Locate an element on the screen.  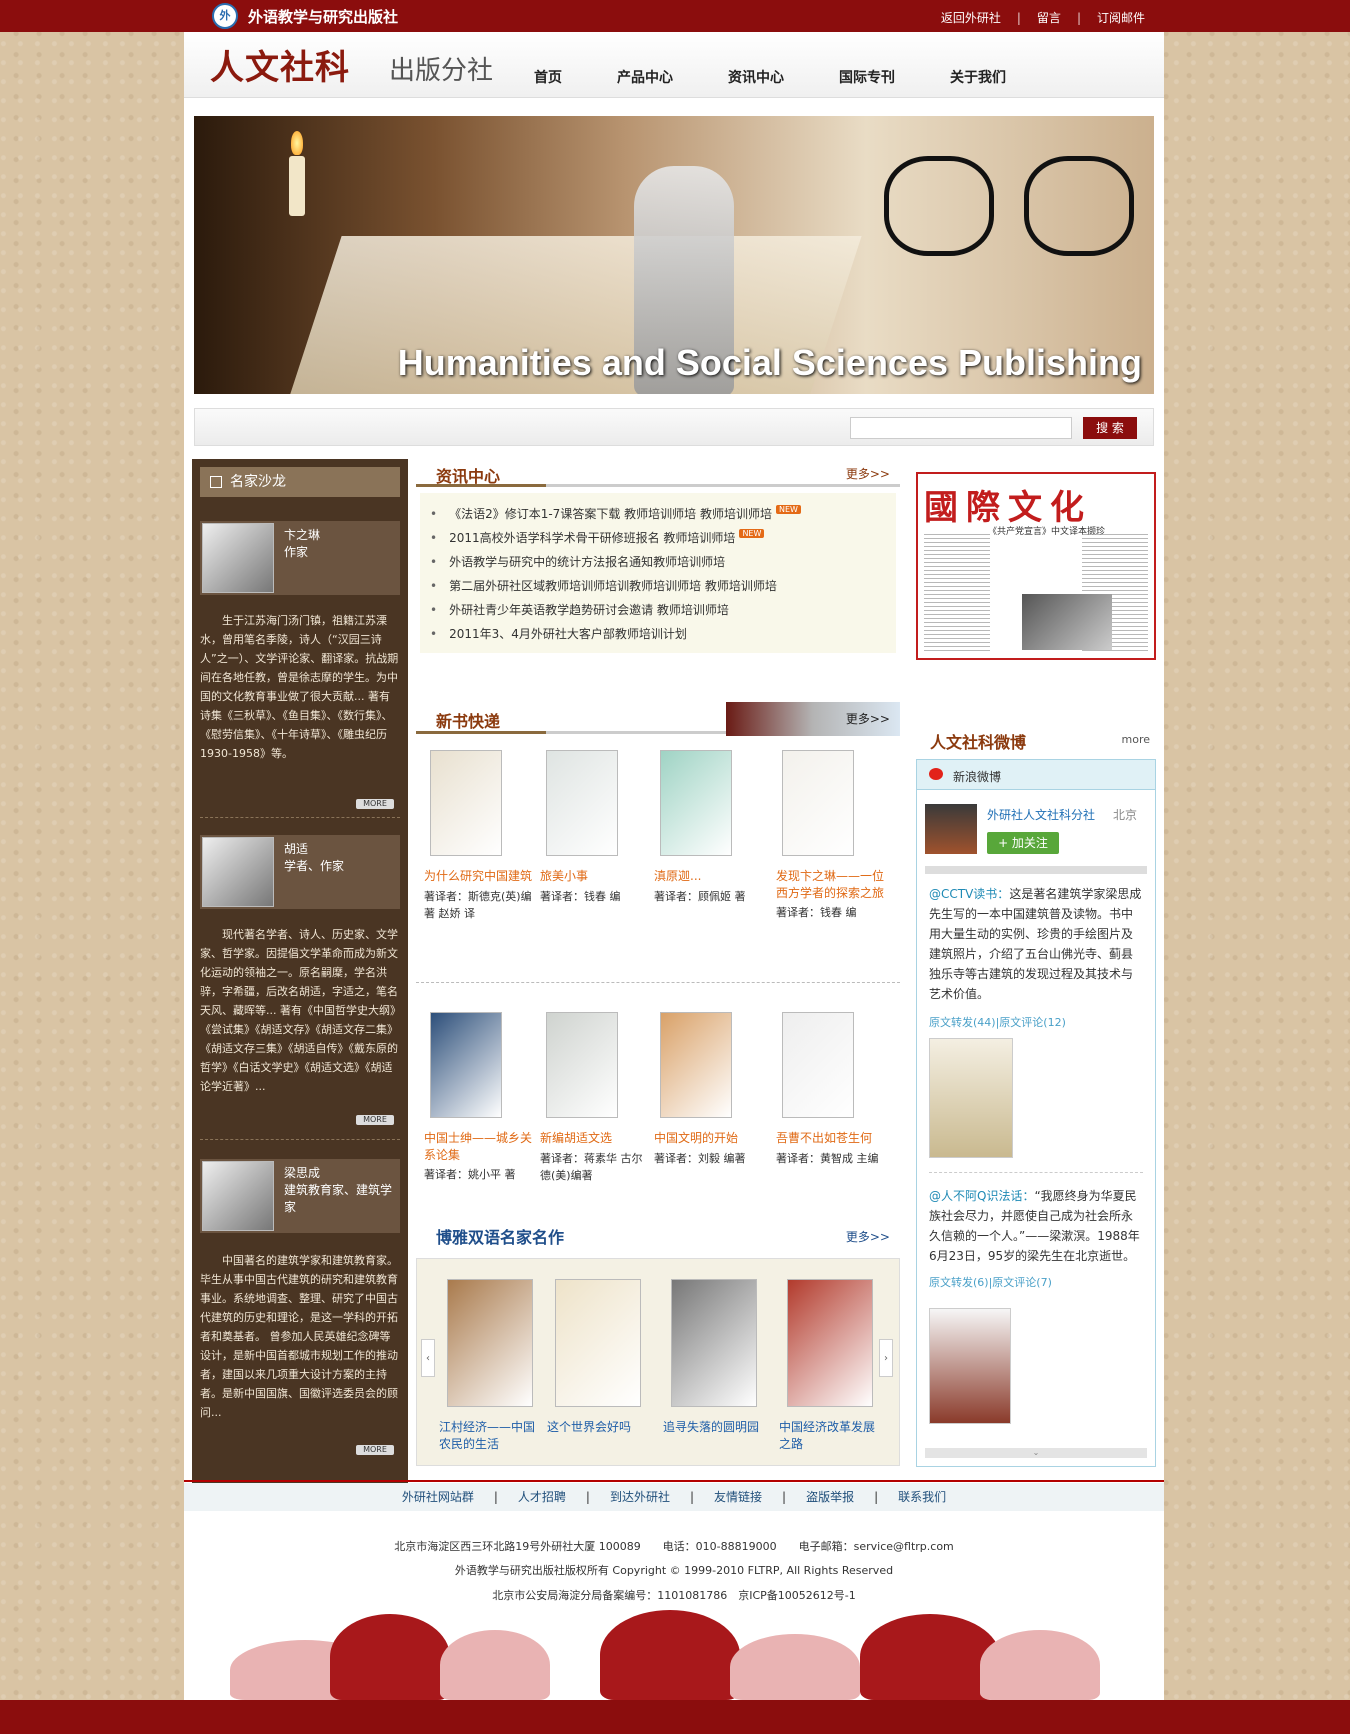
book-title: 吾曹不出如苍生何 is located at coordinates (831, 1138).